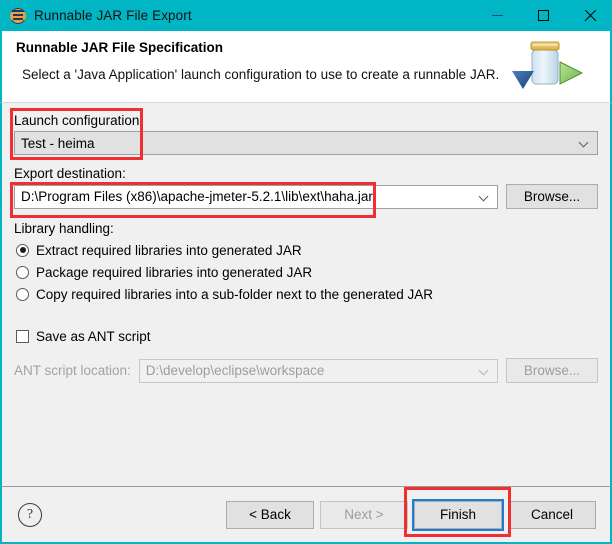 The image size is (612, 544). Describe the element at coordinates (552, 514) in the screenshot. I see `cancel-button: Cancel` at that location.